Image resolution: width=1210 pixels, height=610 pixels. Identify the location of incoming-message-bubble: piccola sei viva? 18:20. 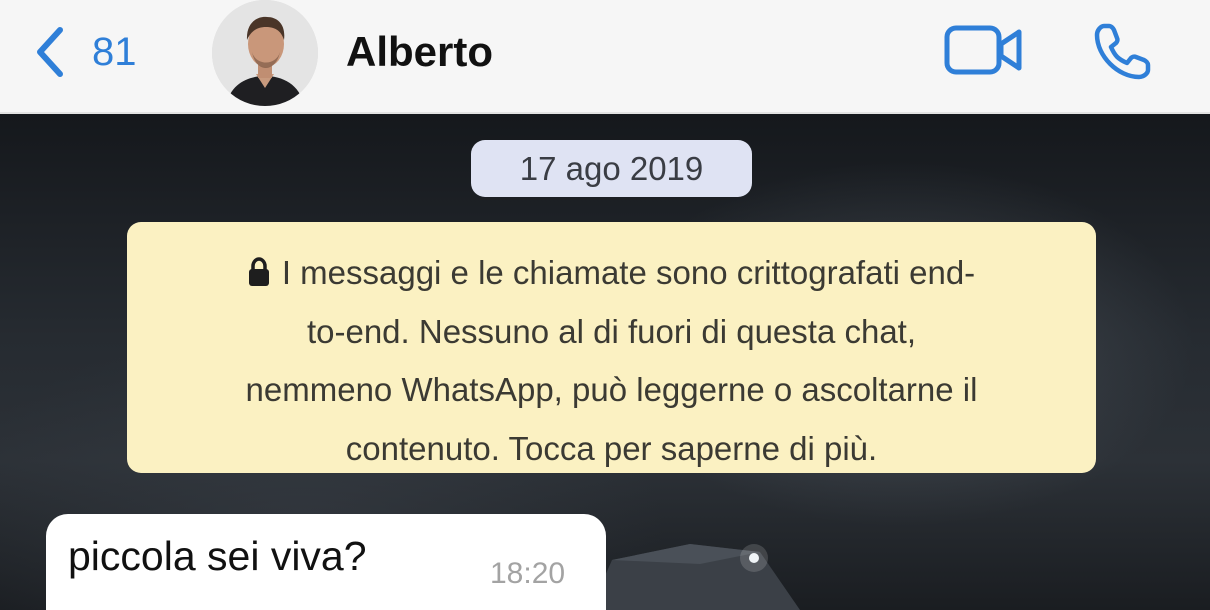
(326, 562).